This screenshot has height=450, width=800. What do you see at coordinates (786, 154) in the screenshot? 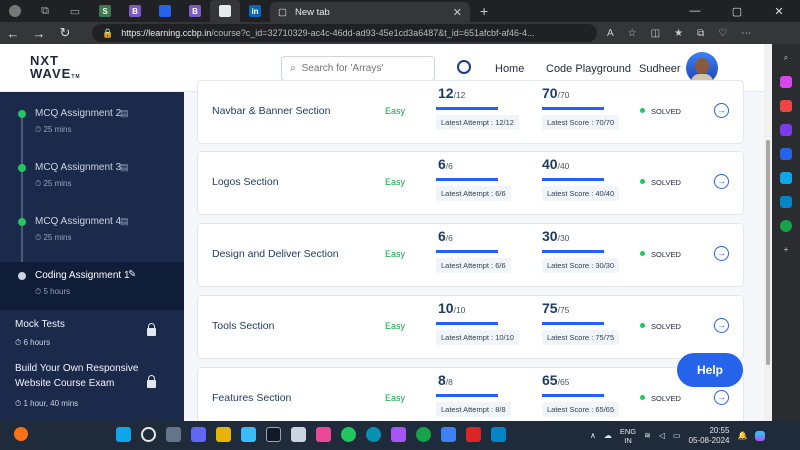
I see `office-icon` at bounding box center [786, 154].